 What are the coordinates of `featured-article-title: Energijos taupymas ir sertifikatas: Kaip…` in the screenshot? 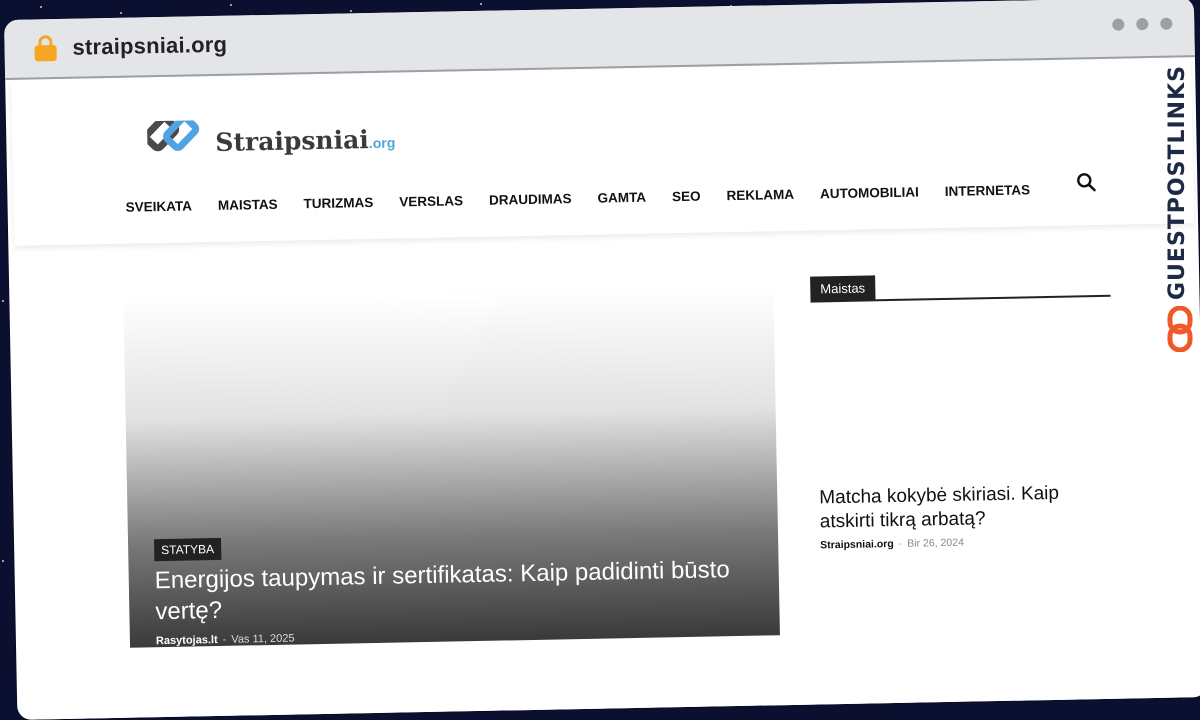 It's located at (454, 591).